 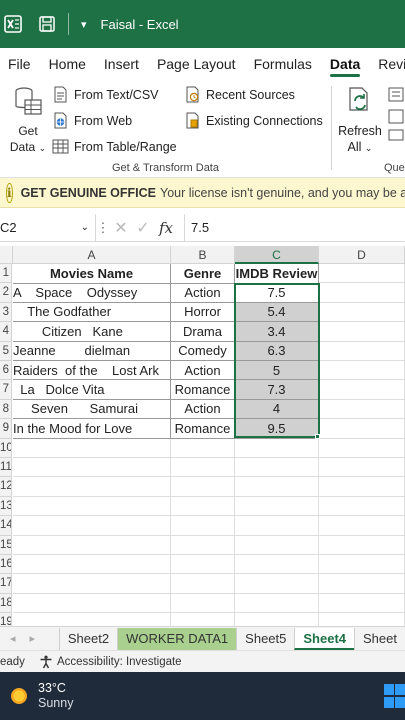 I want to click on column-header-c: C, so click(x=277, y=255).